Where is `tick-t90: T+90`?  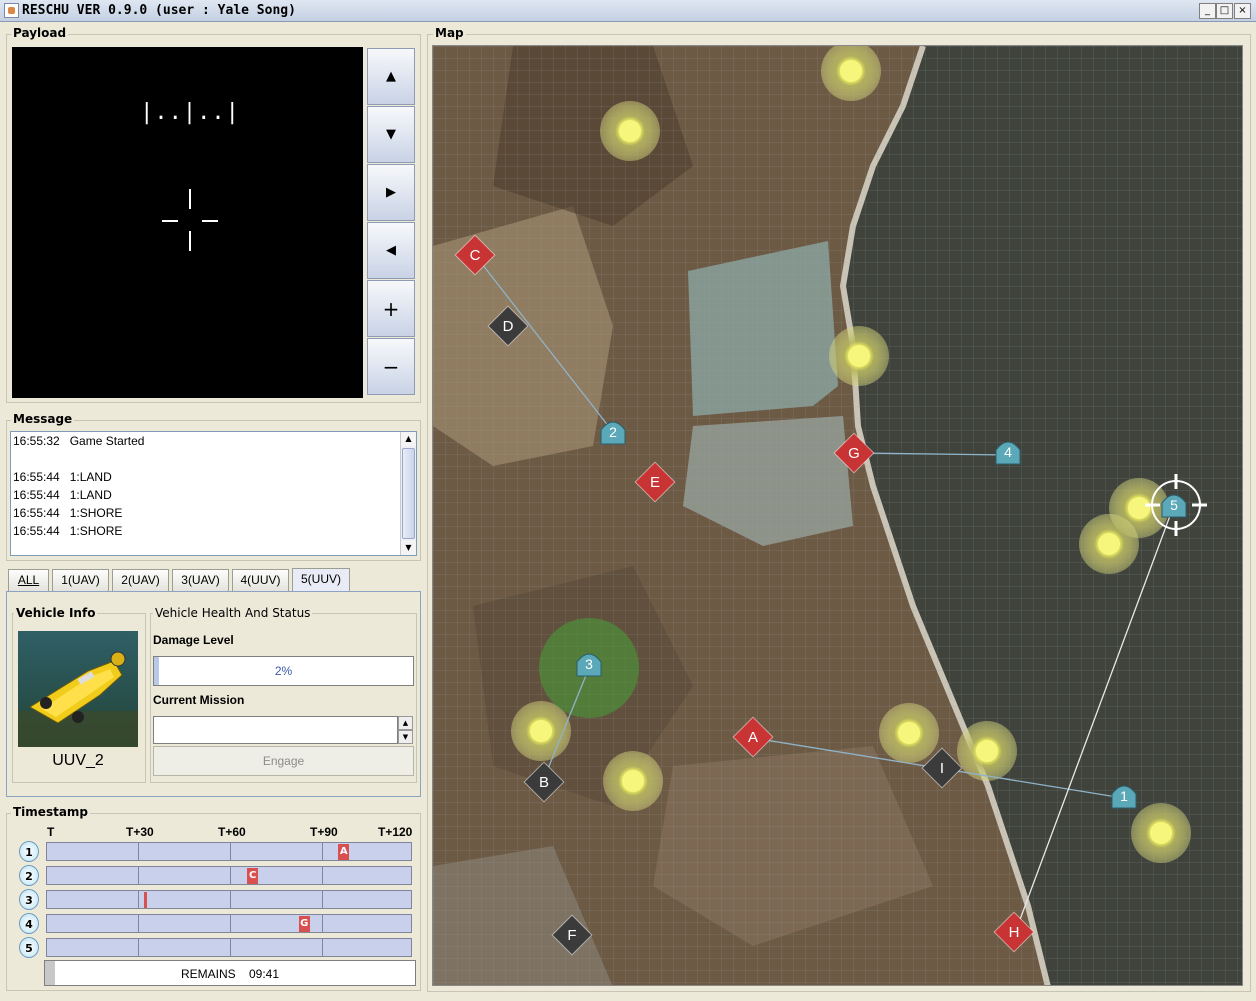
tick-t90: T+90 is located at coordinates (324, 832).